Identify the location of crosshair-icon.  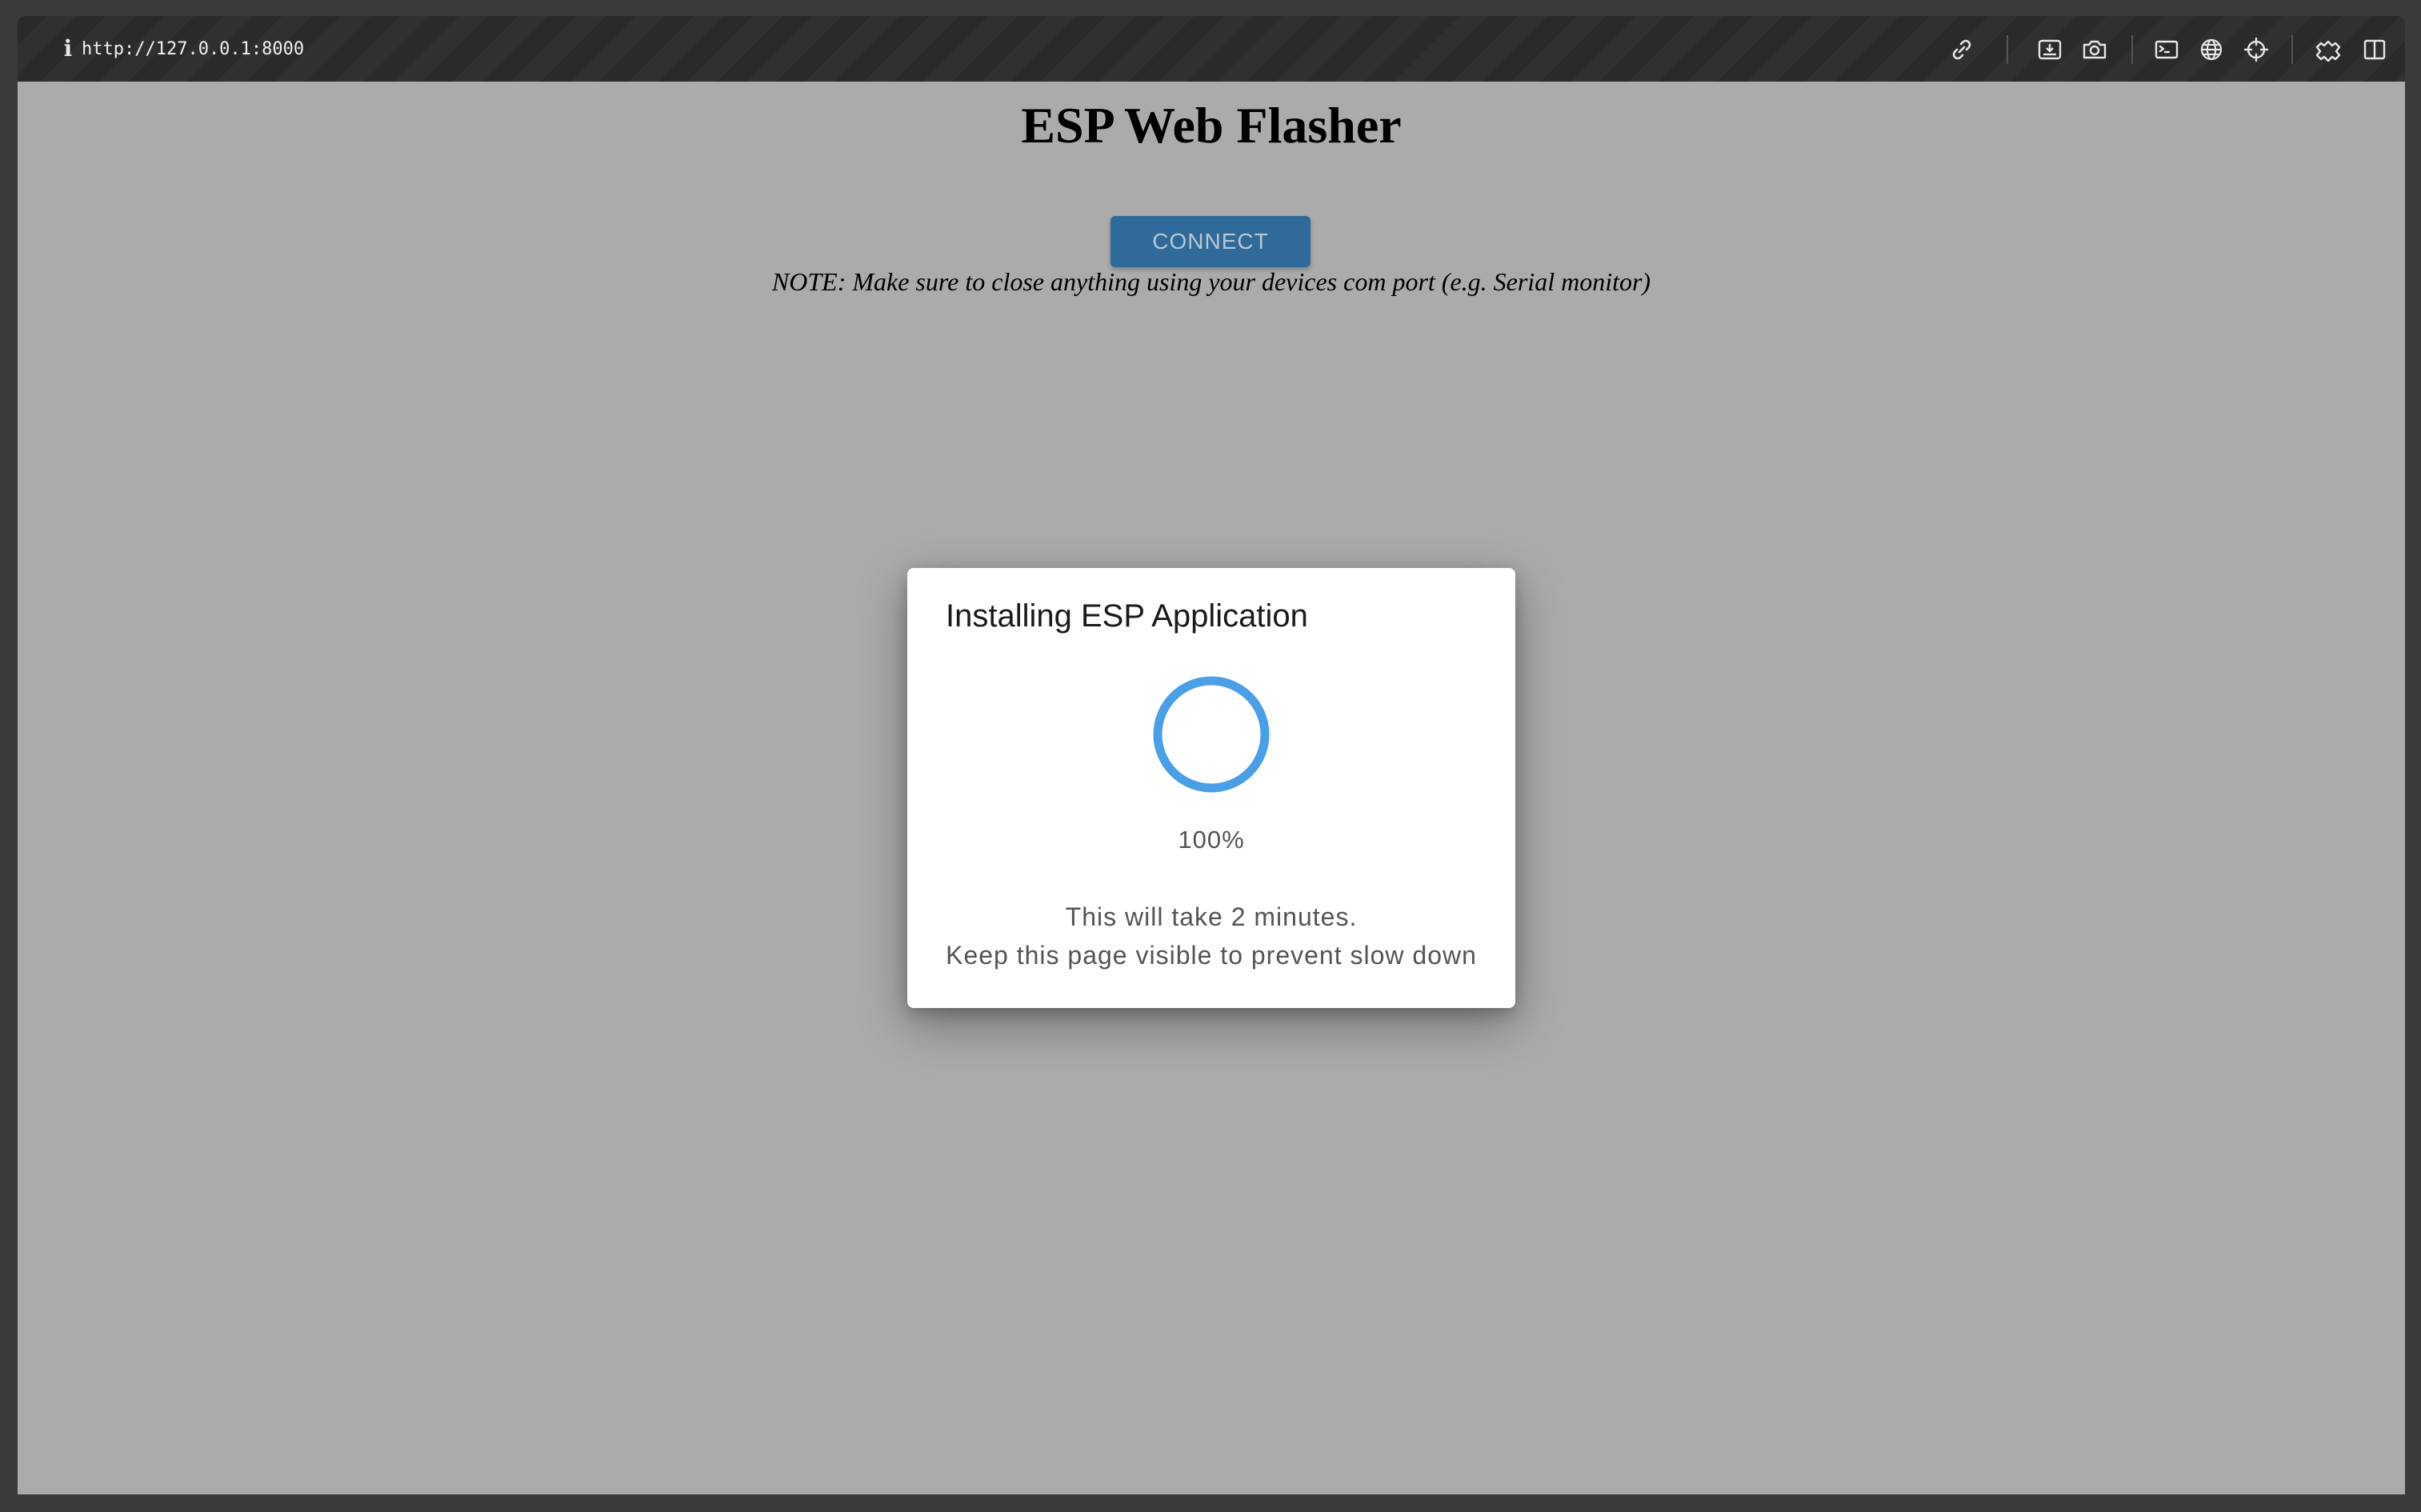
(2256, 50).